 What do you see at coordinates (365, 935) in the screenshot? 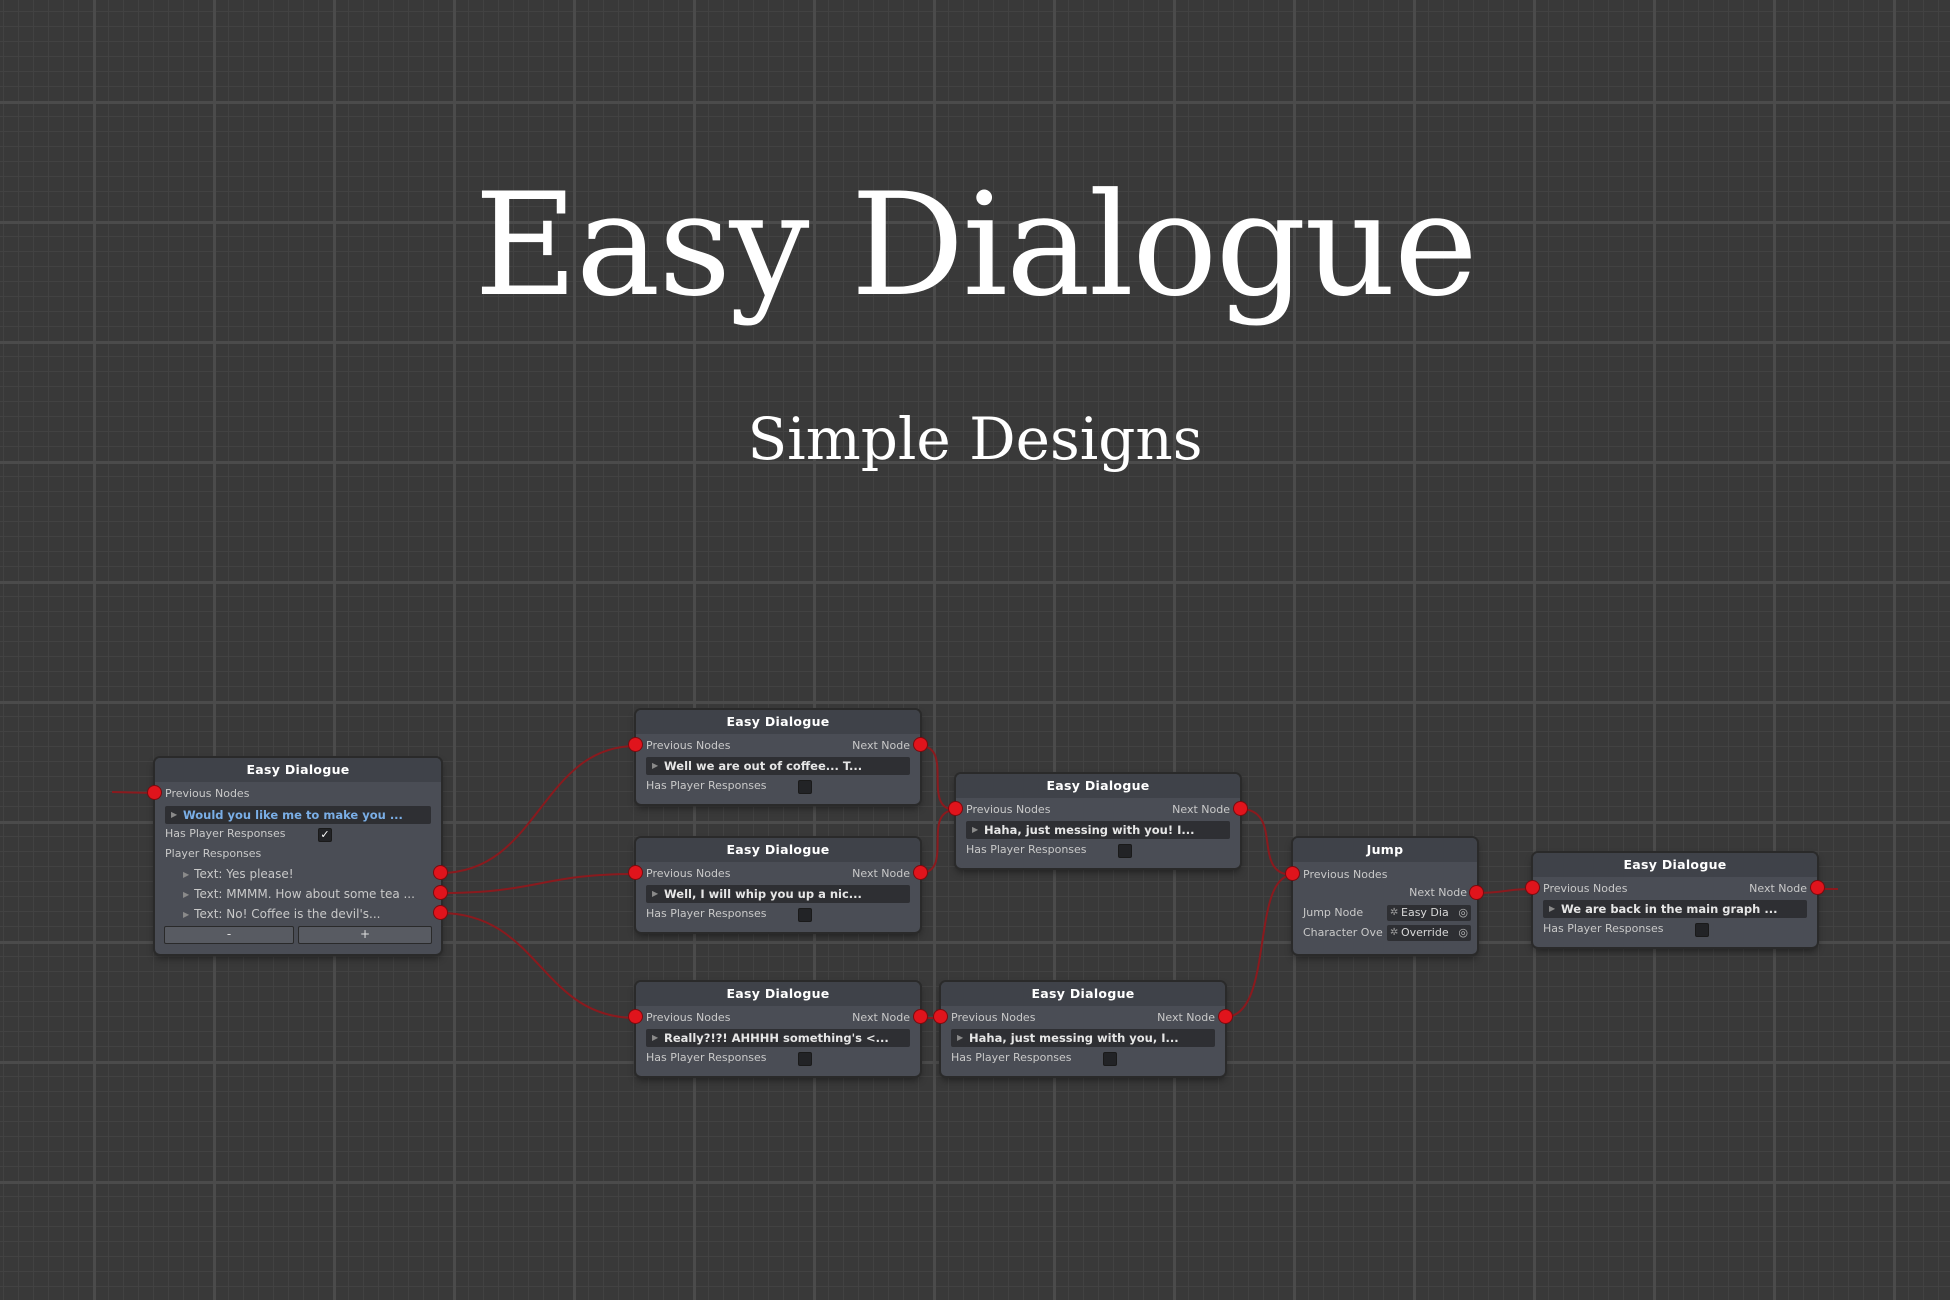
I see `add-response-button: +` at bounding box center [365, 935].